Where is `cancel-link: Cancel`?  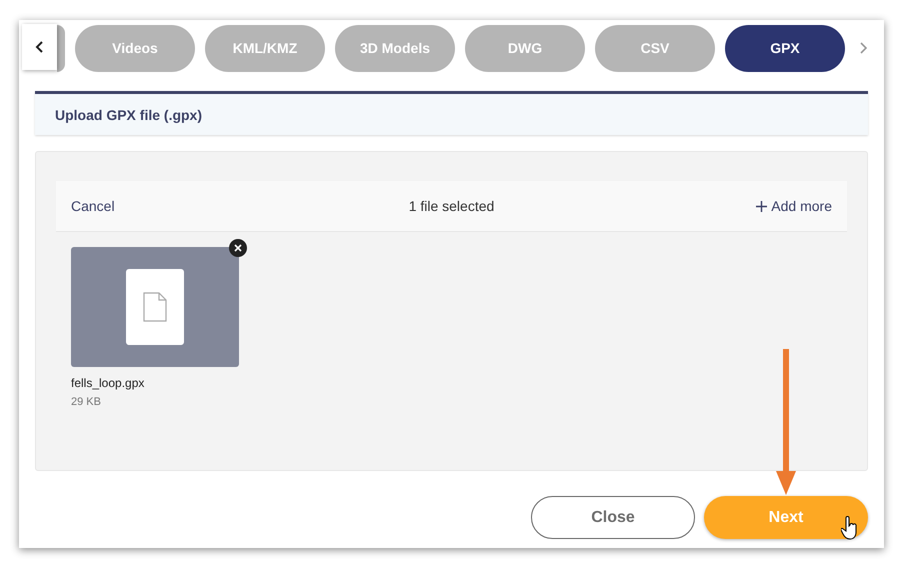
cancel-link: Cancel is located at coordinates (93, 206).